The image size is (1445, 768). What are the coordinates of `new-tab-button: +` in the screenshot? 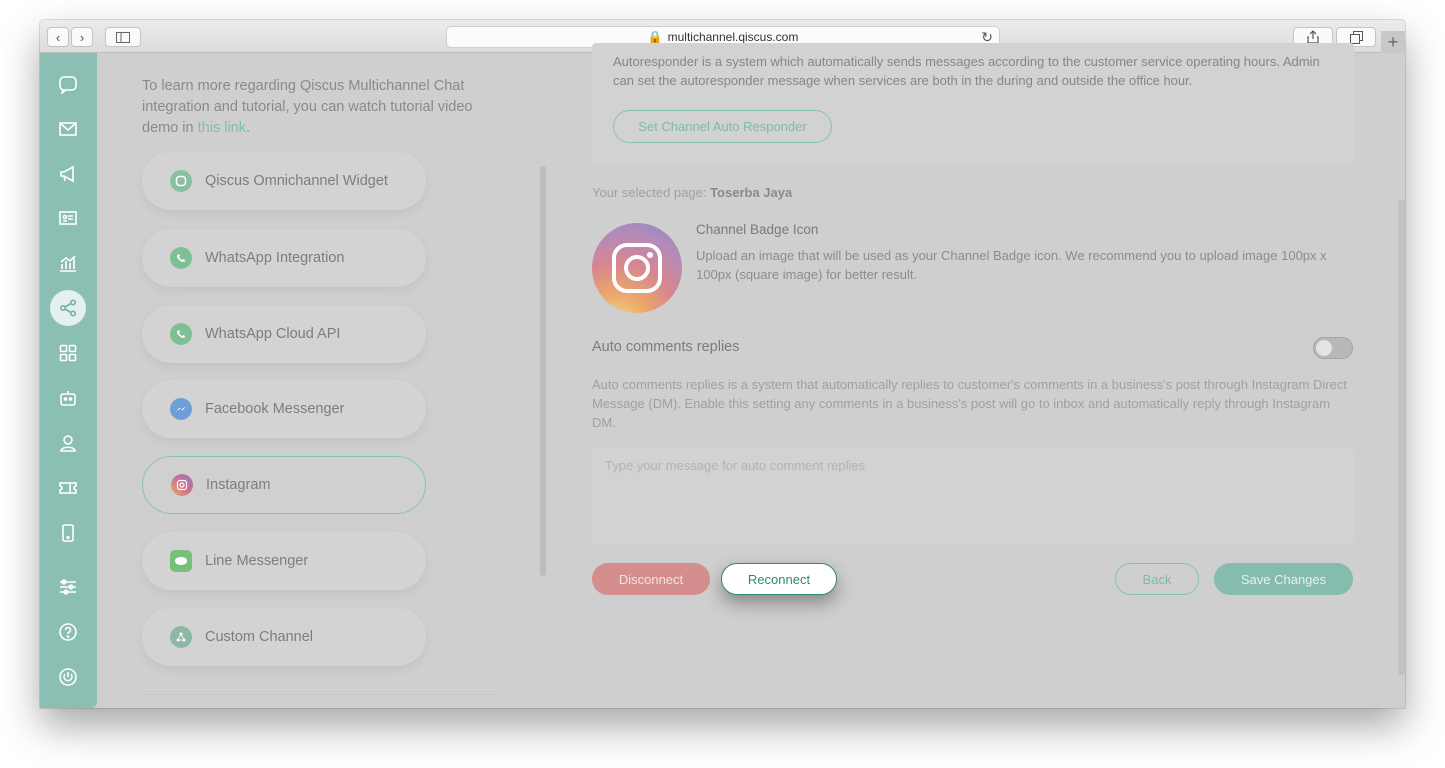 It's located at (1393, 42).